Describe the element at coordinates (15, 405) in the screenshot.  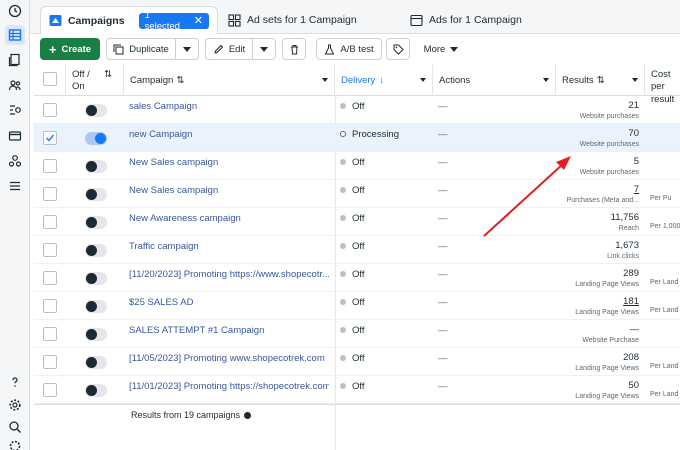
I see `settings-gear-icon` at that location.